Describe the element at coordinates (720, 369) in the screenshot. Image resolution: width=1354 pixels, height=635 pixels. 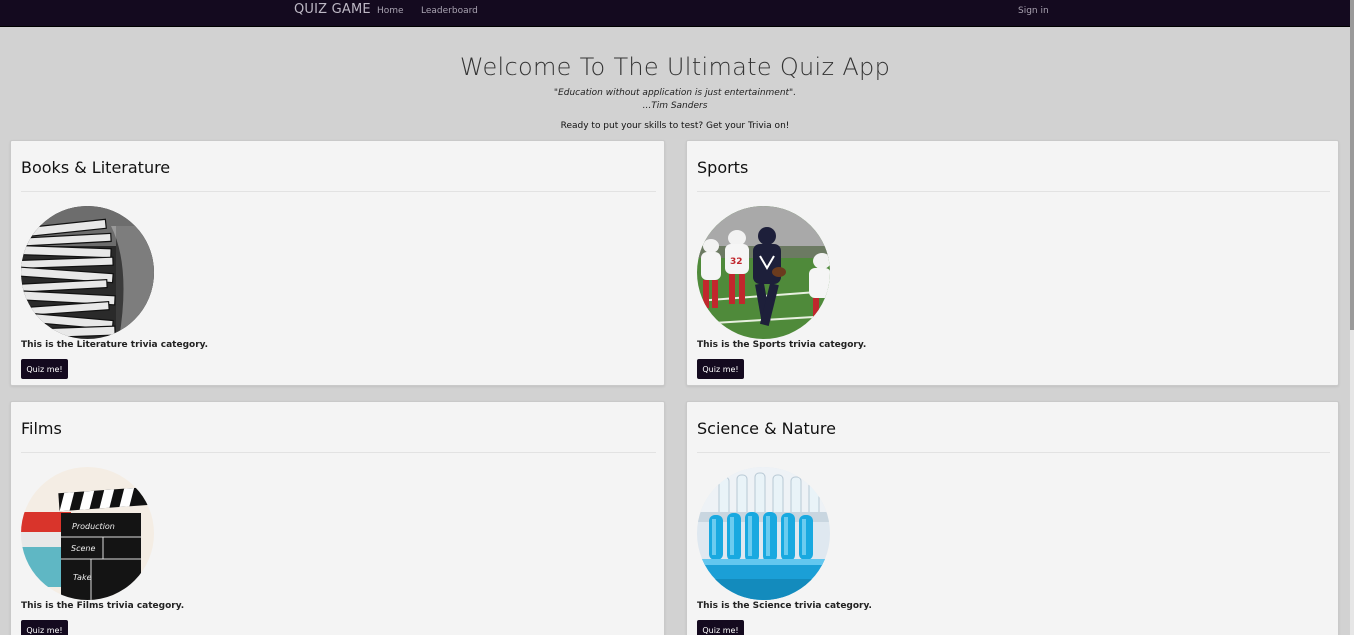
I see `quiz-me-button-sports: Quiz me!` at that location.